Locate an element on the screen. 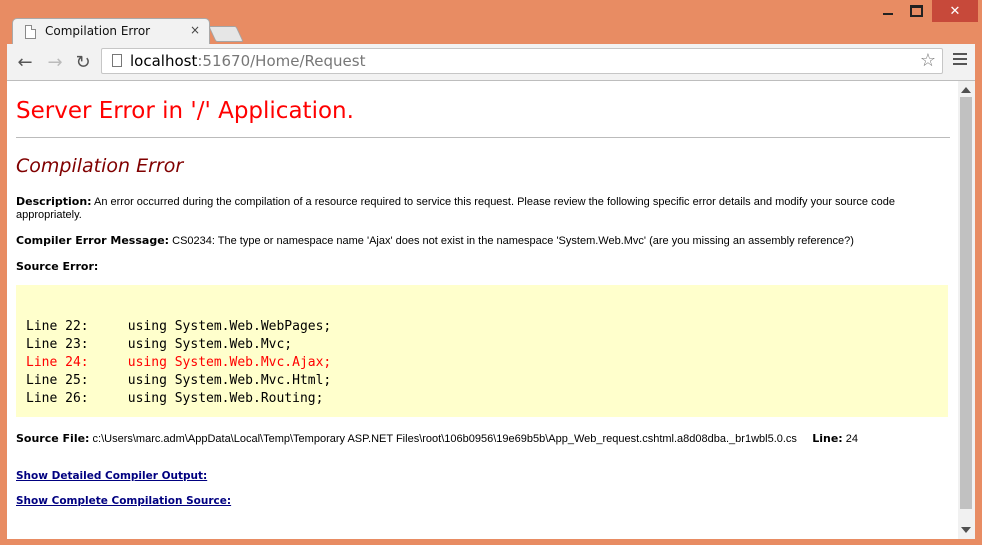 Image resolution: width=982 pixels, height=545 pixels. show-compilation-source-link: Show Complete Compilation Source: is located at coordinates (123, 501).